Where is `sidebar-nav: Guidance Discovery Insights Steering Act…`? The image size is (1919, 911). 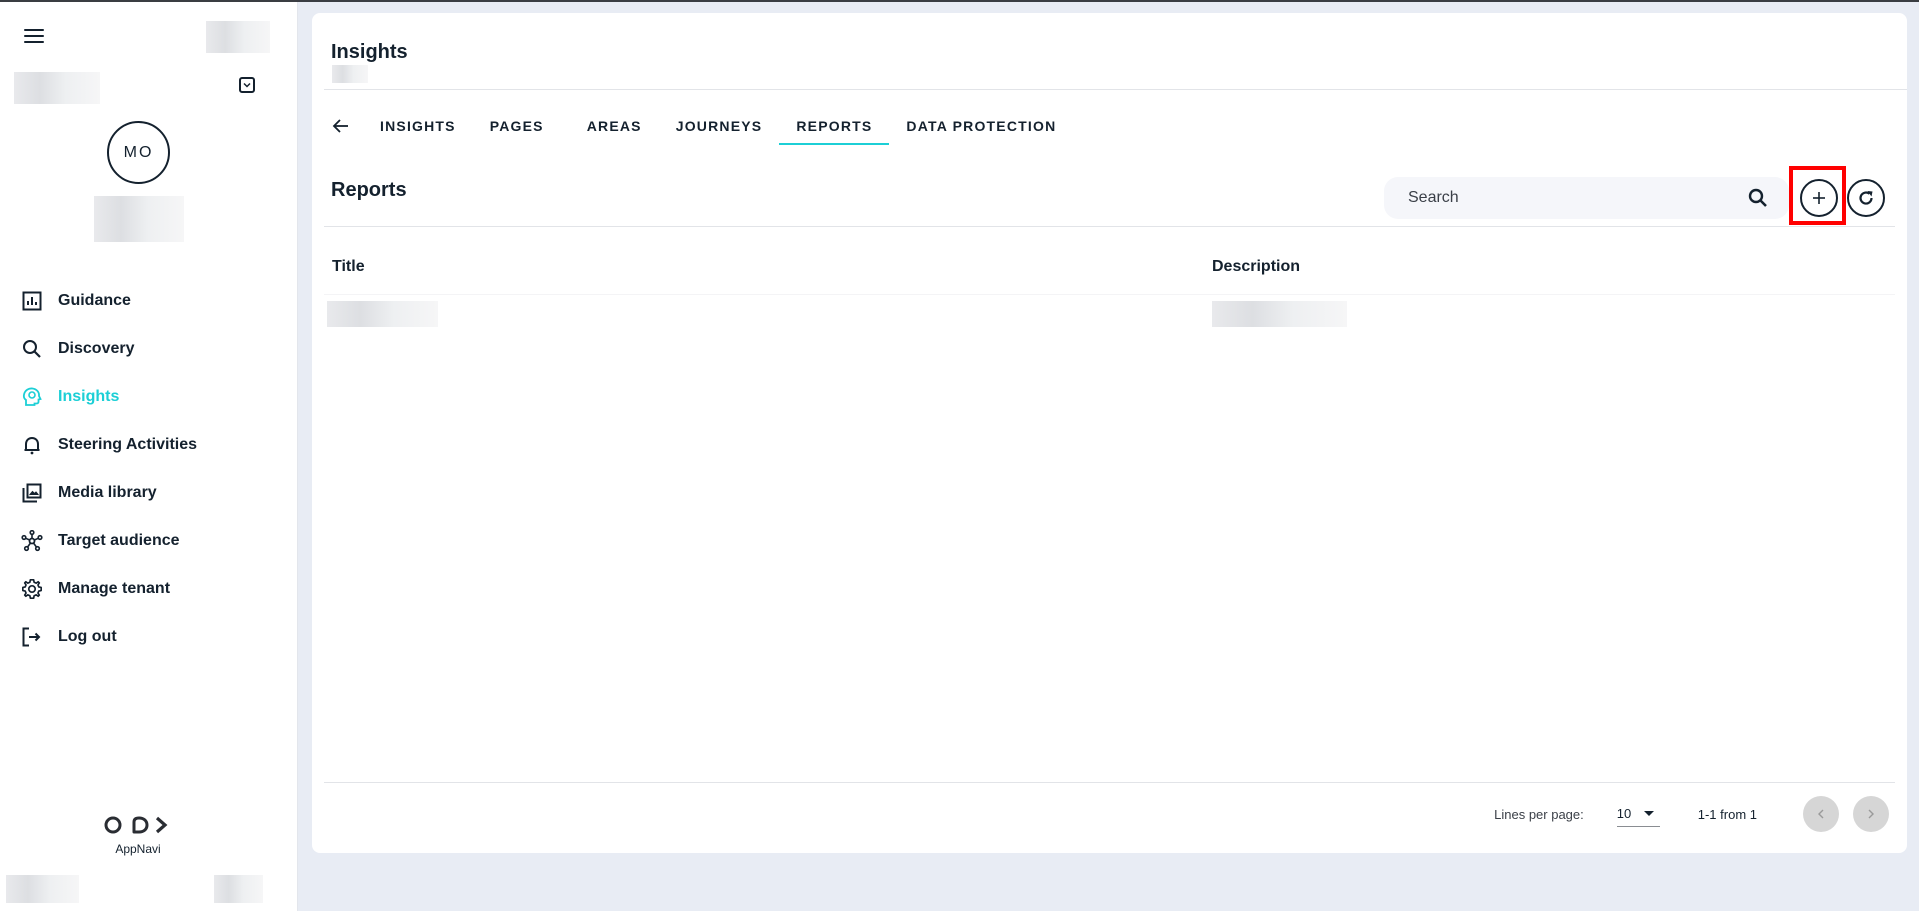
sidebar-nav: Guidance Discovery Insights Steering Act… is located at coordinates (149, 469).